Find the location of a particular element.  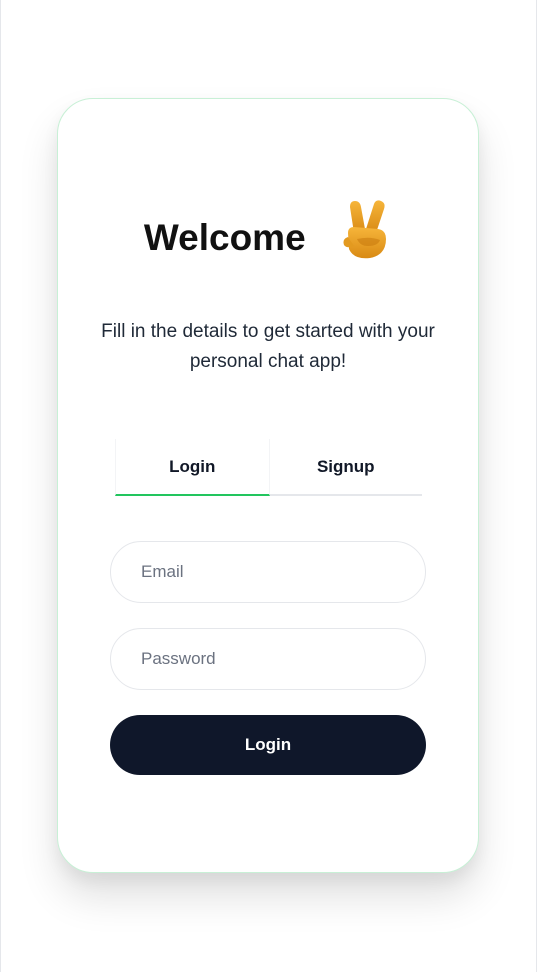

victory-hand-icon is located at coordinates (366, 230).